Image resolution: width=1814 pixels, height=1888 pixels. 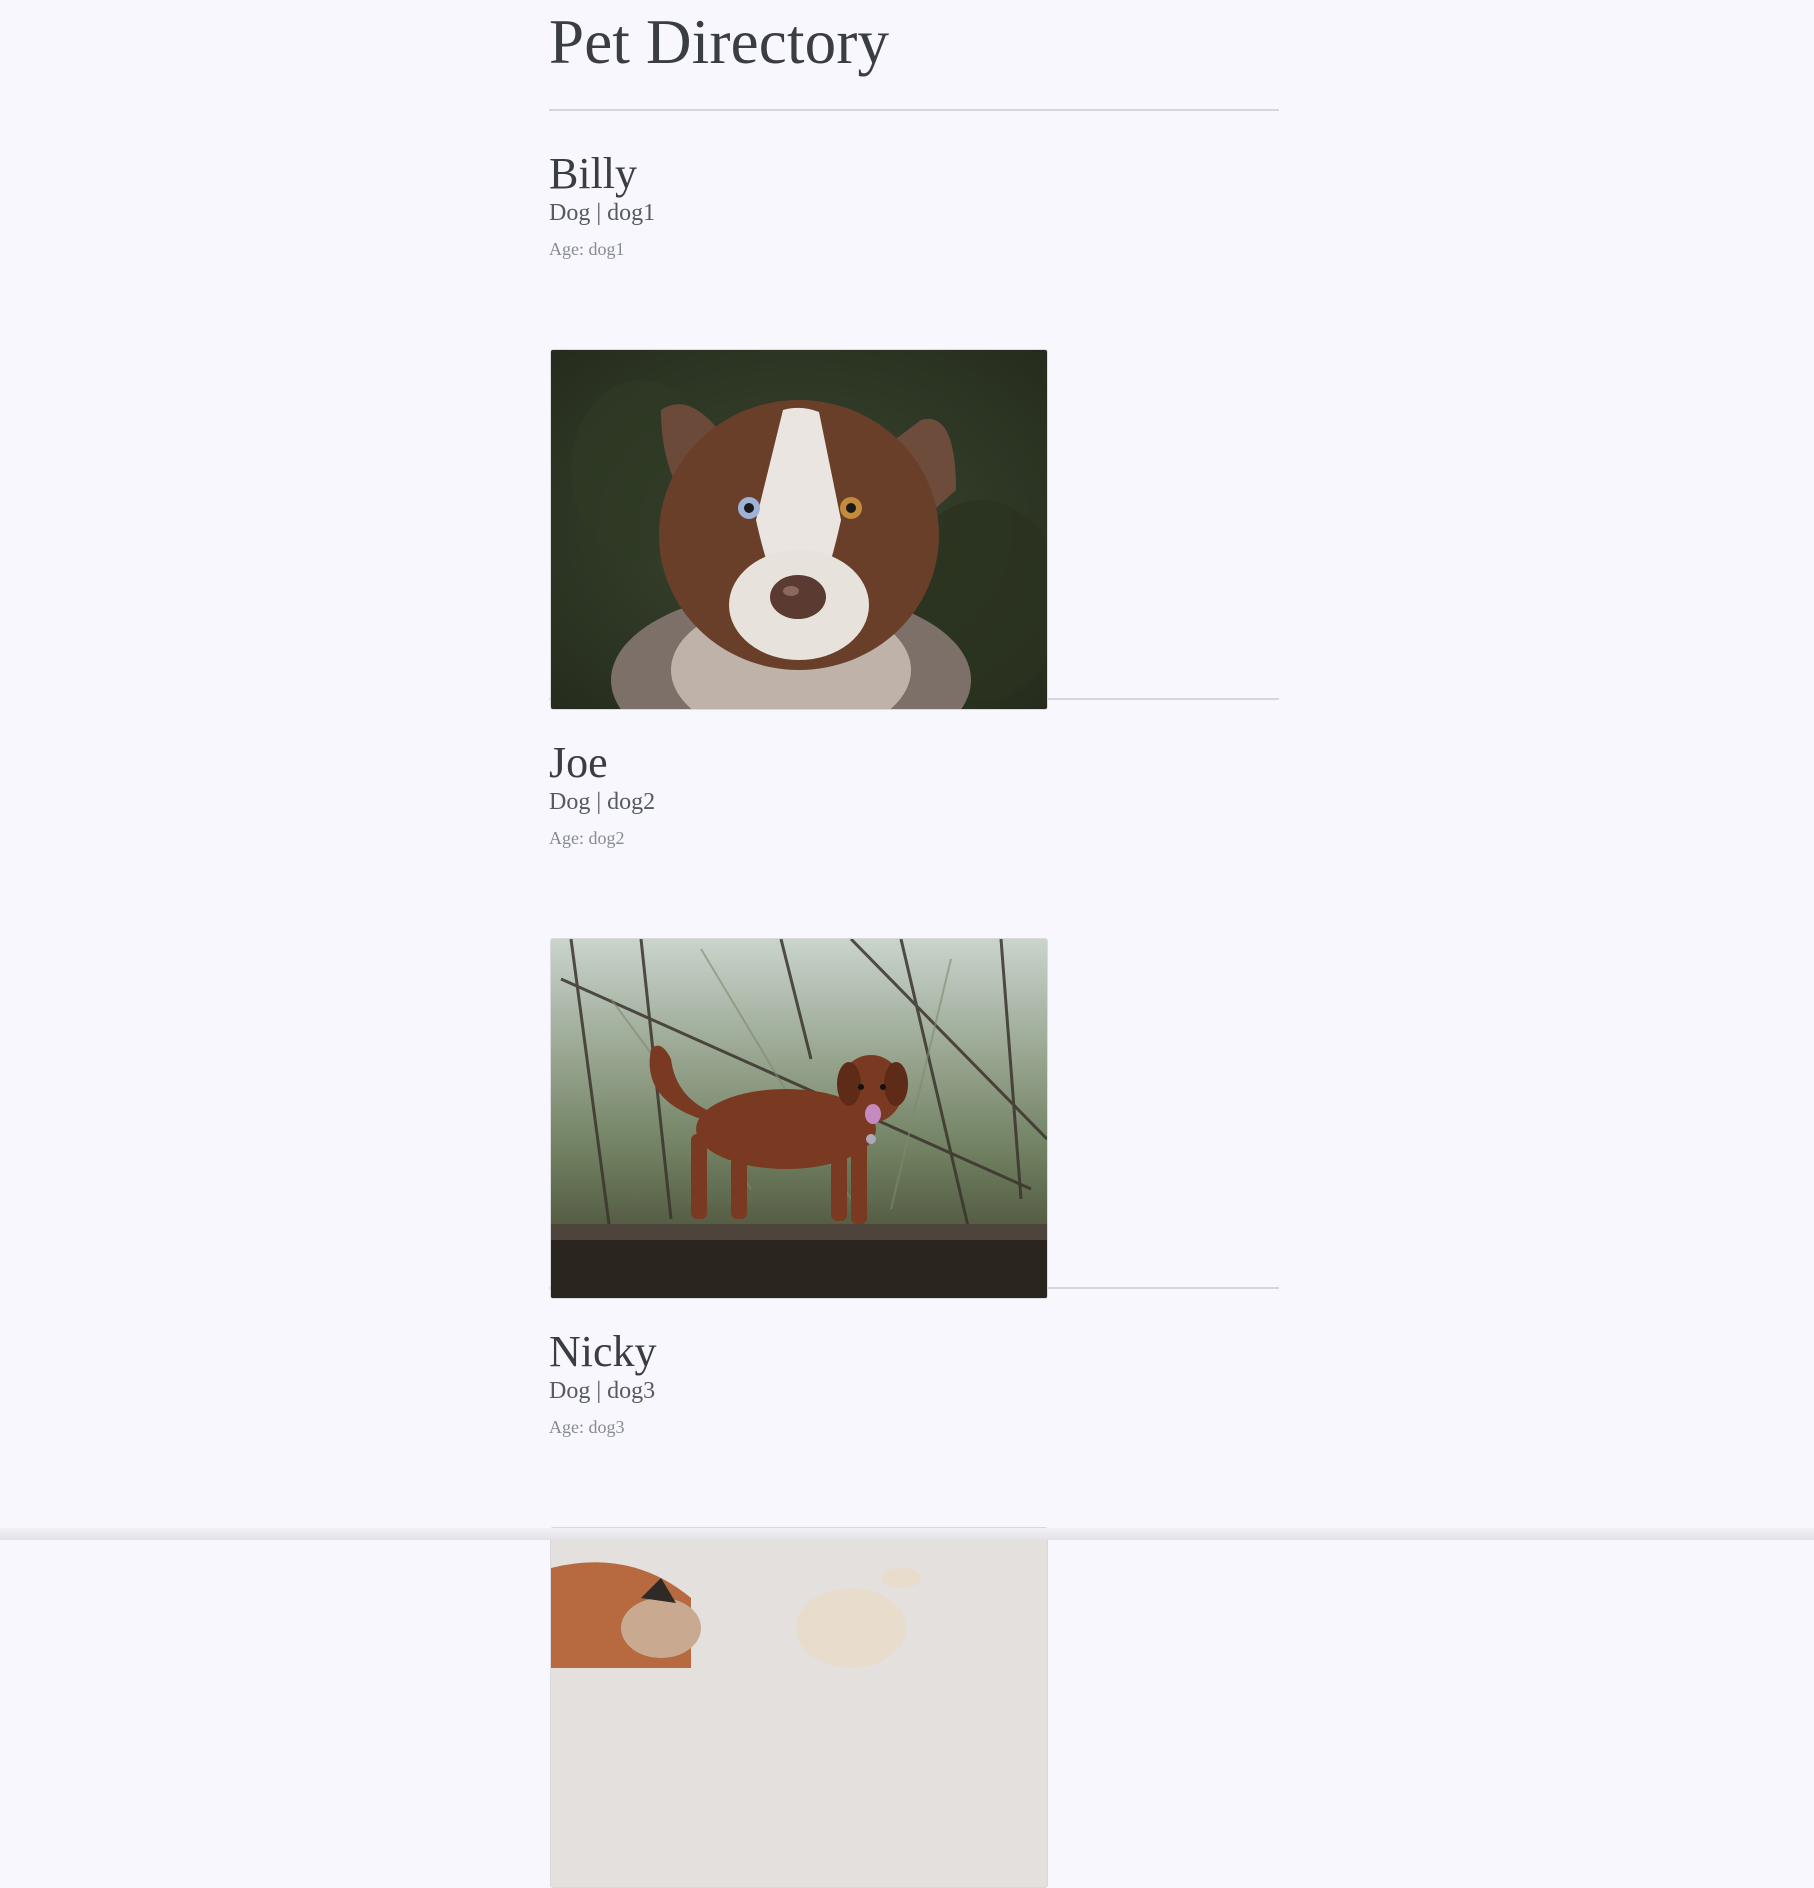 I want to click on scroll-edge-shadow, so click(x=907, y=1534).